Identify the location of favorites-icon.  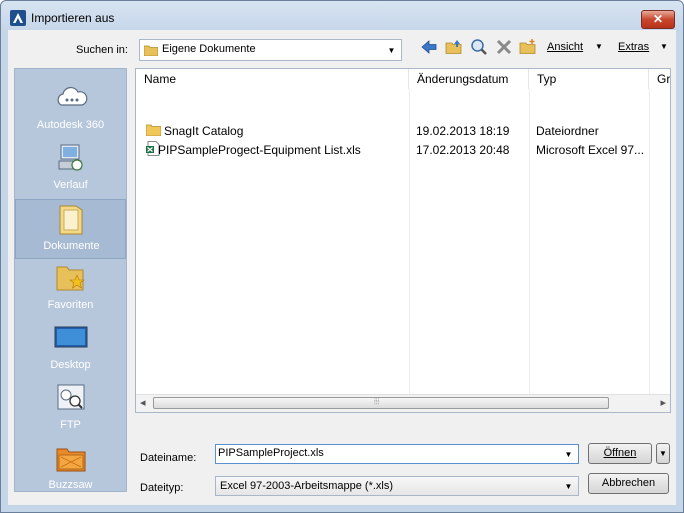
(70, 278).